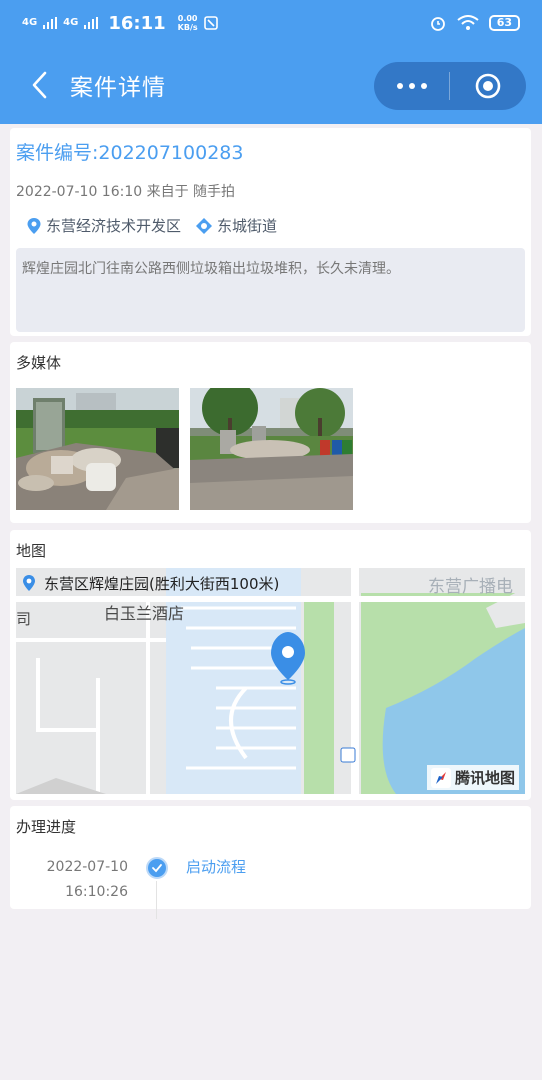 The image size is (542, 1080). What do you see at coordinates (270, 887) in the screenshot?
I see `progress-step: 2022-07-10 16:10:26 启动流程` at bounding box center [270, 887].